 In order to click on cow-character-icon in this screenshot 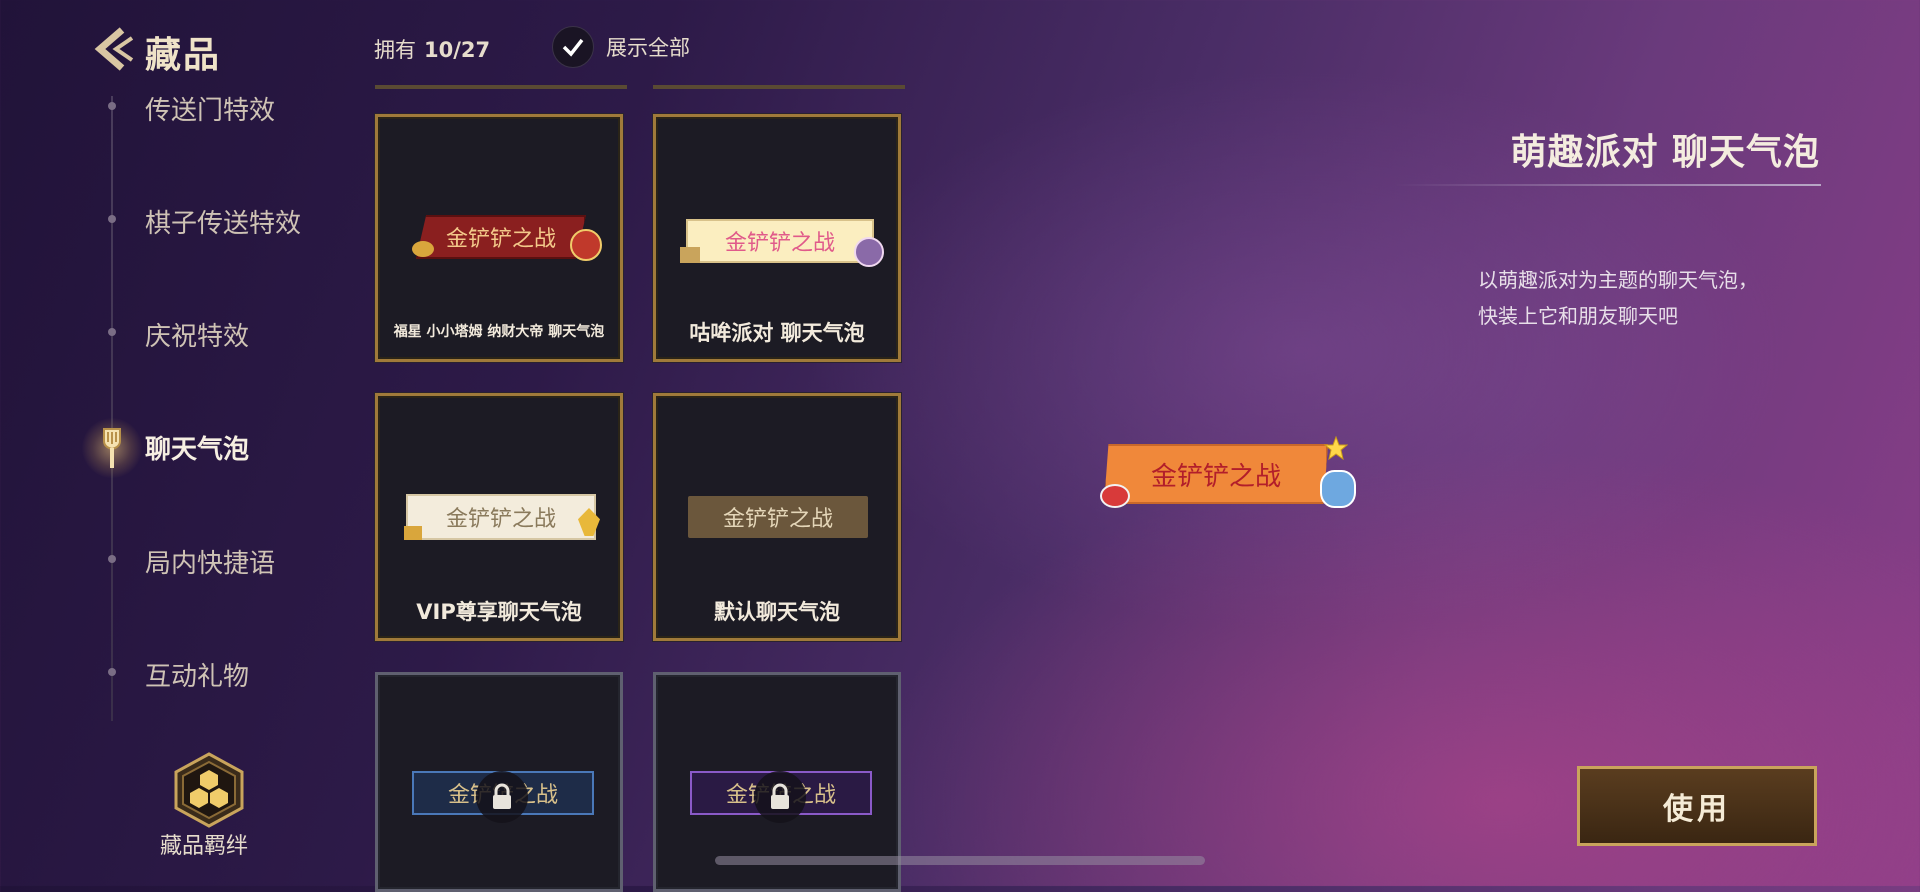, I will do `click(869, 252)`.